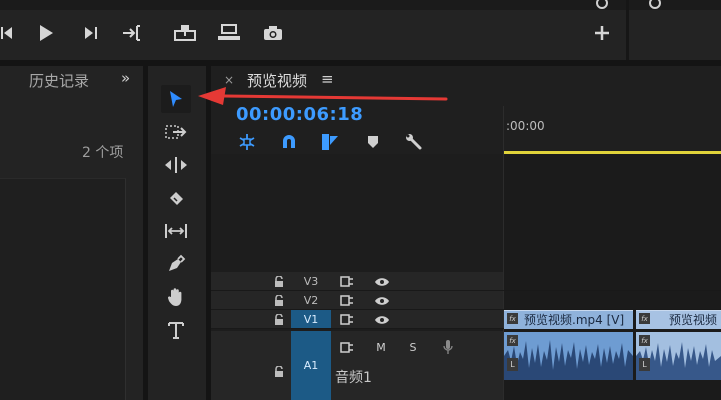 This screenshot has width=721, height=400. What do you see at coordinates (327, 79) in the screenshot?
I see `panel-menu-icon: ≡` at bounding box center [327, 79].